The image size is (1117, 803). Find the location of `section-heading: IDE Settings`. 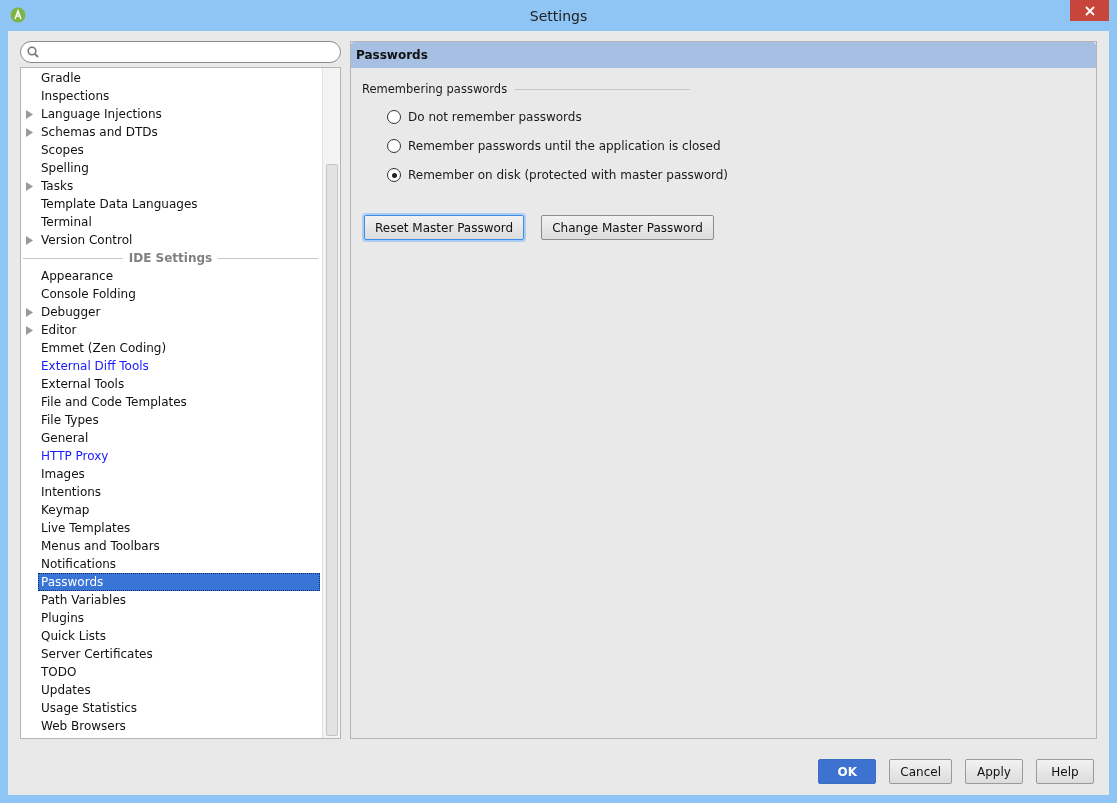

section-heading: IDE Settings is located at coordinates (170, 258).